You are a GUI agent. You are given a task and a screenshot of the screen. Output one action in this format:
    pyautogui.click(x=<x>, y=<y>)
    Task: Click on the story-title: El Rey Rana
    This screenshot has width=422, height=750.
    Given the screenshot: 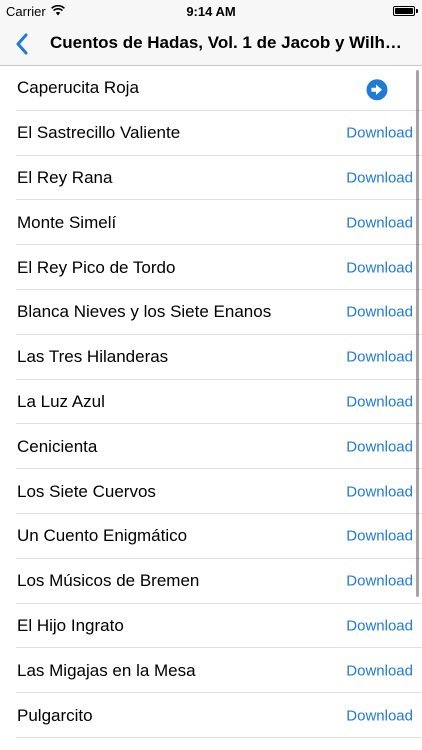 What is the action you would take?
    pyautogui.click(x=65, y=177)
    